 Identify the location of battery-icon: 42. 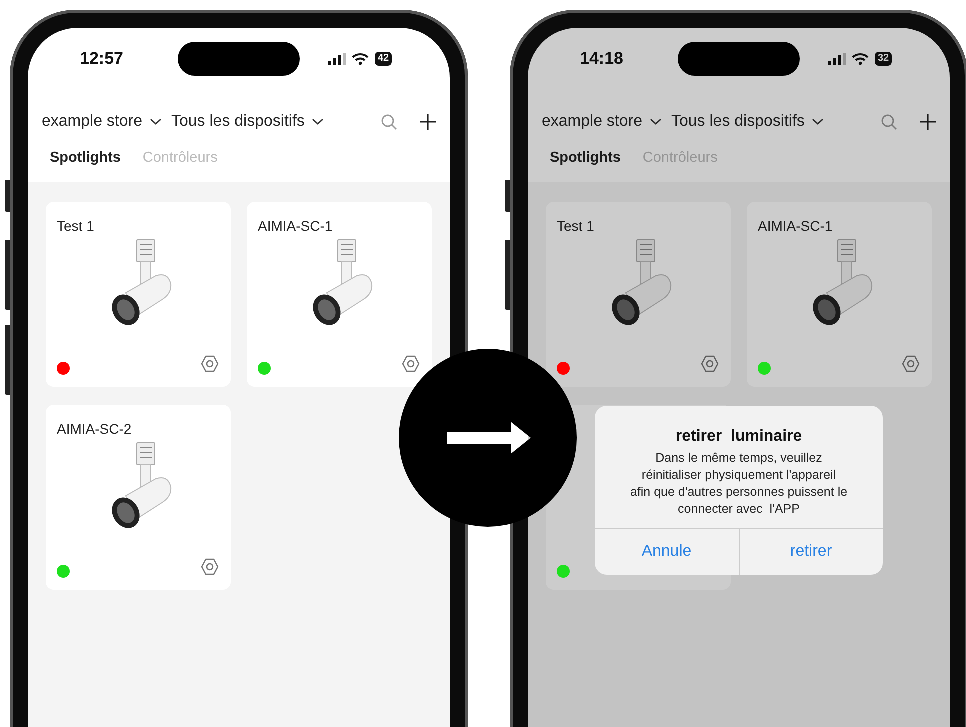
(383, 59).